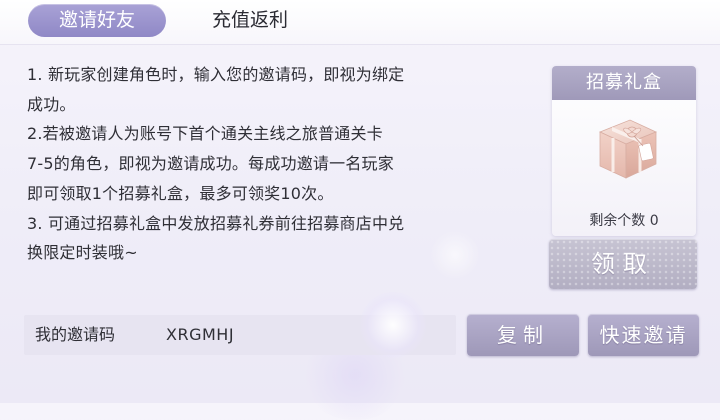 The width and height of the screenshot is (720, 420). What do you see at coordinates (97, 20) in the screenshot?
I see `tab-invite-friends: 邀请好友` at bounding box center [97, 20].